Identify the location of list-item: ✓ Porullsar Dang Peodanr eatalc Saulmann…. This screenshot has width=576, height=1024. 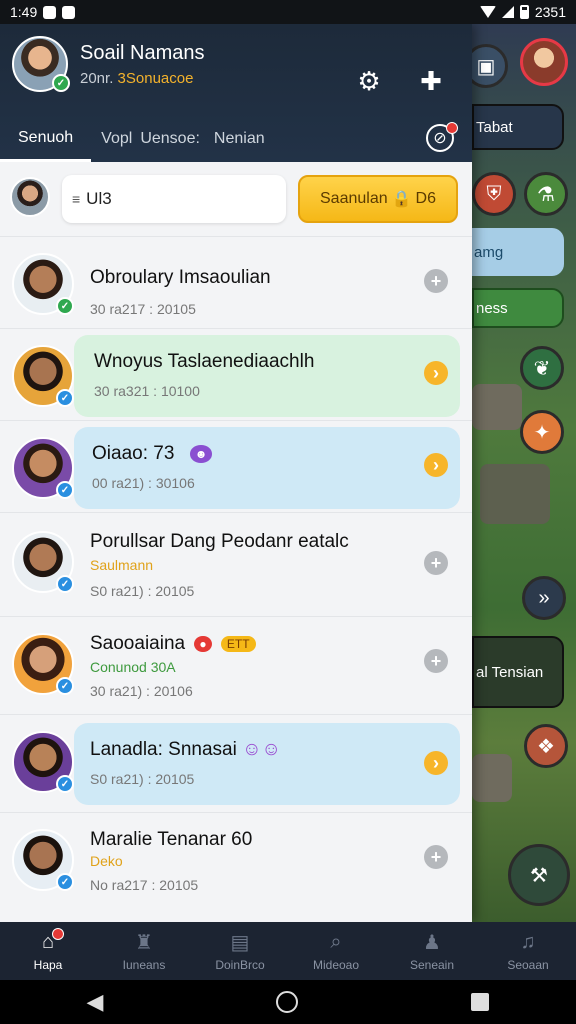
(236, 564).